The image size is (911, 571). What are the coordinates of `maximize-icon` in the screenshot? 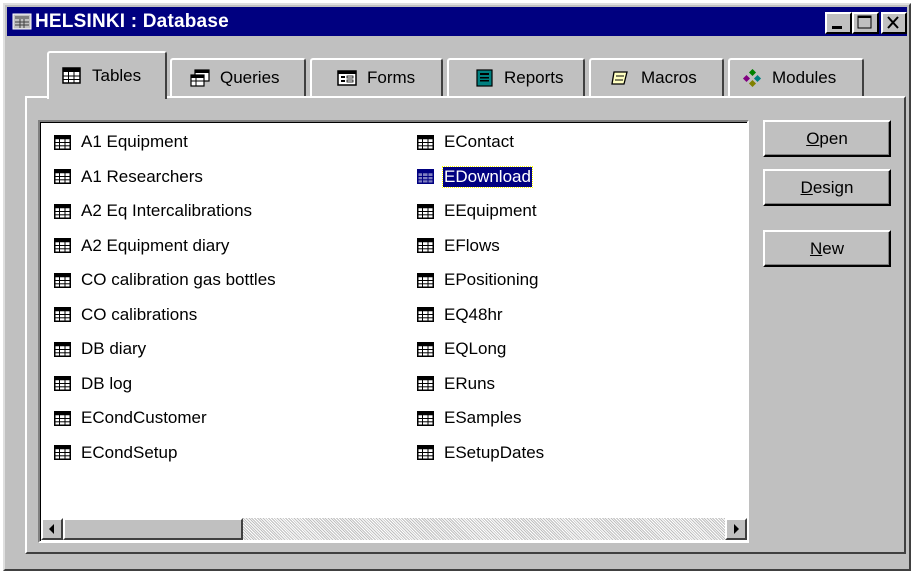 It's located at (864, 22).